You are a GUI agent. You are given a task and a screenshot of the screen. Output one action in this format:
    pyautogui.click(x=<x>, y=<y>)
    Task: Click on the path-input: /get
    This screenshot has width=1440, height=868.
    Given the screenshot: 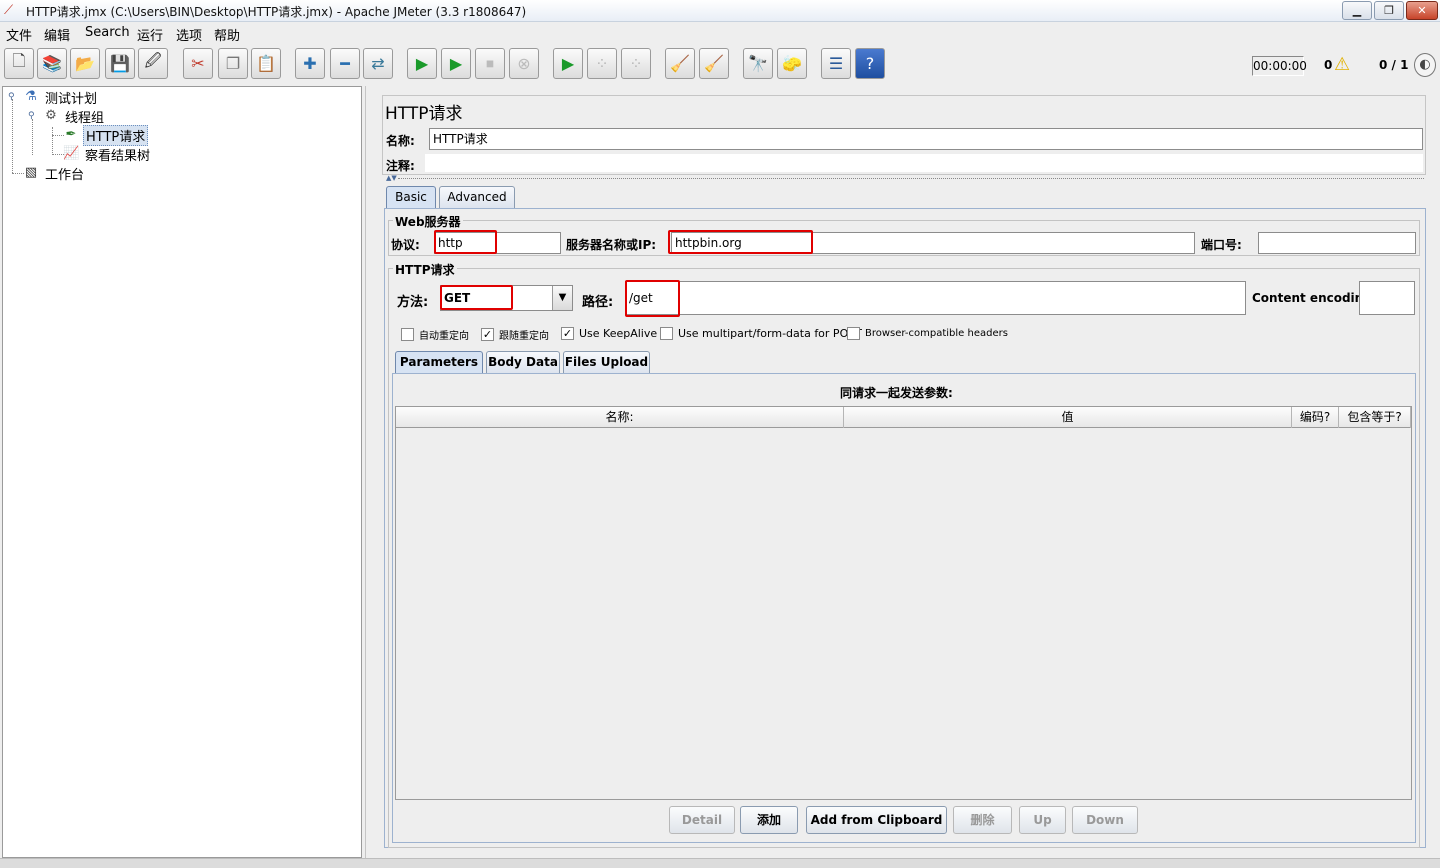 What is the action you would take?
    pyautogui.click(x=935, y=298)
    